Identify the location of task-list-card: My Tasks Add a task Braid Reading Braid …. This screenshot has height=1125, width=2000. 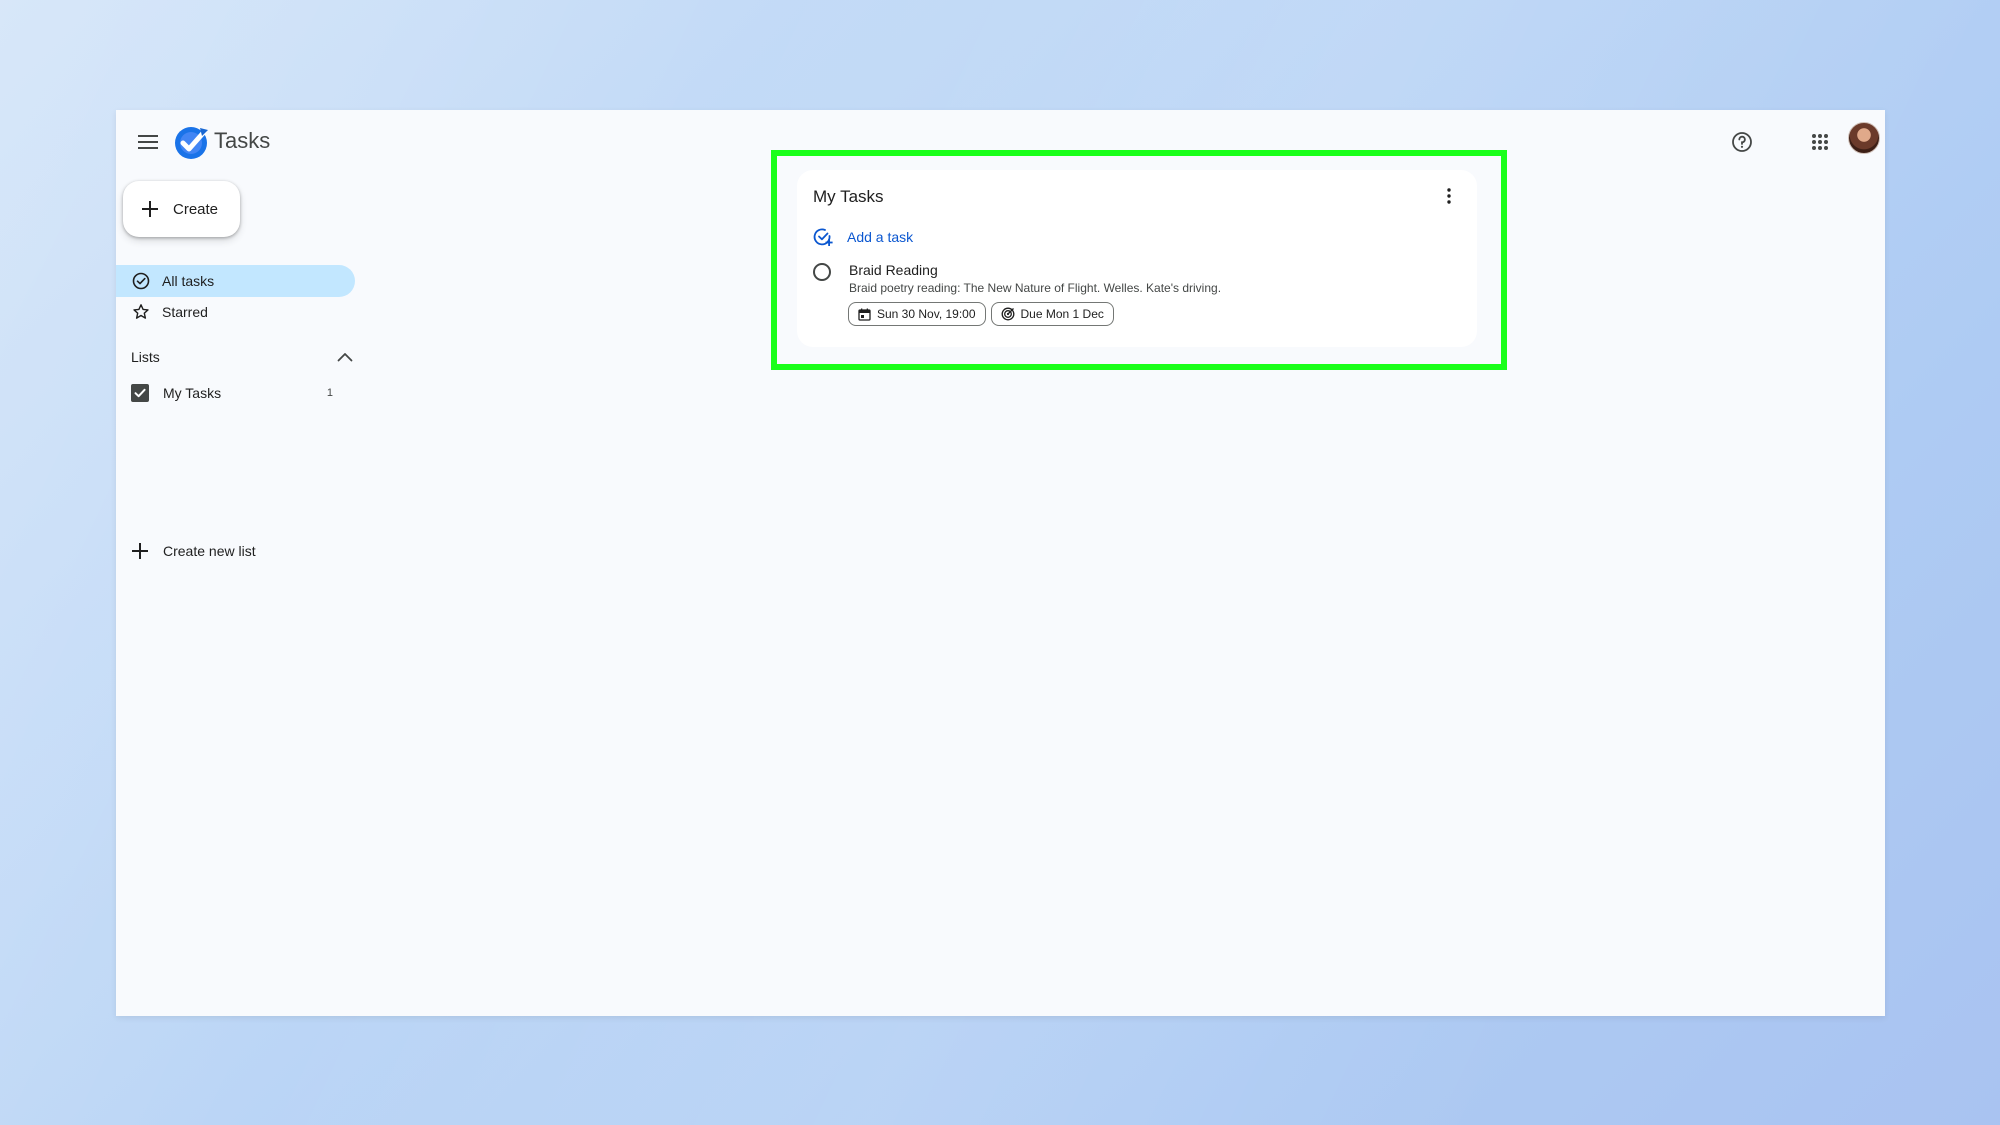
(1137, 258).